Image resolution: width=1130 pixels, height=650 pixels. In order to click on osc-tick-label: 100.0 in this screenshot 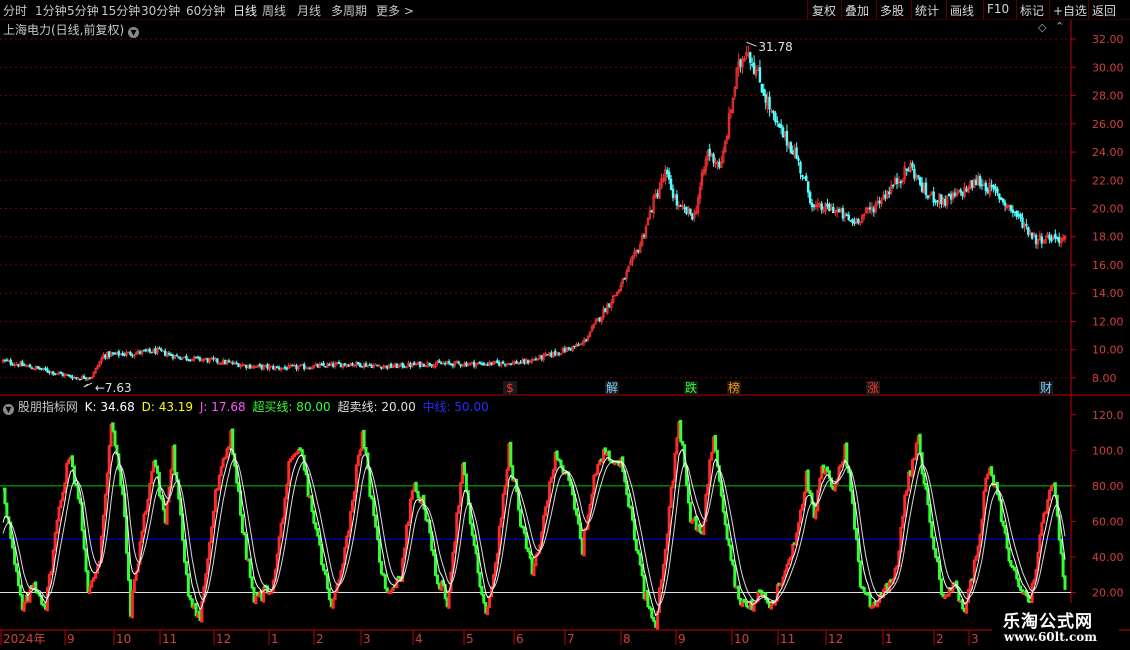, I will do `click(1108, 450)`.